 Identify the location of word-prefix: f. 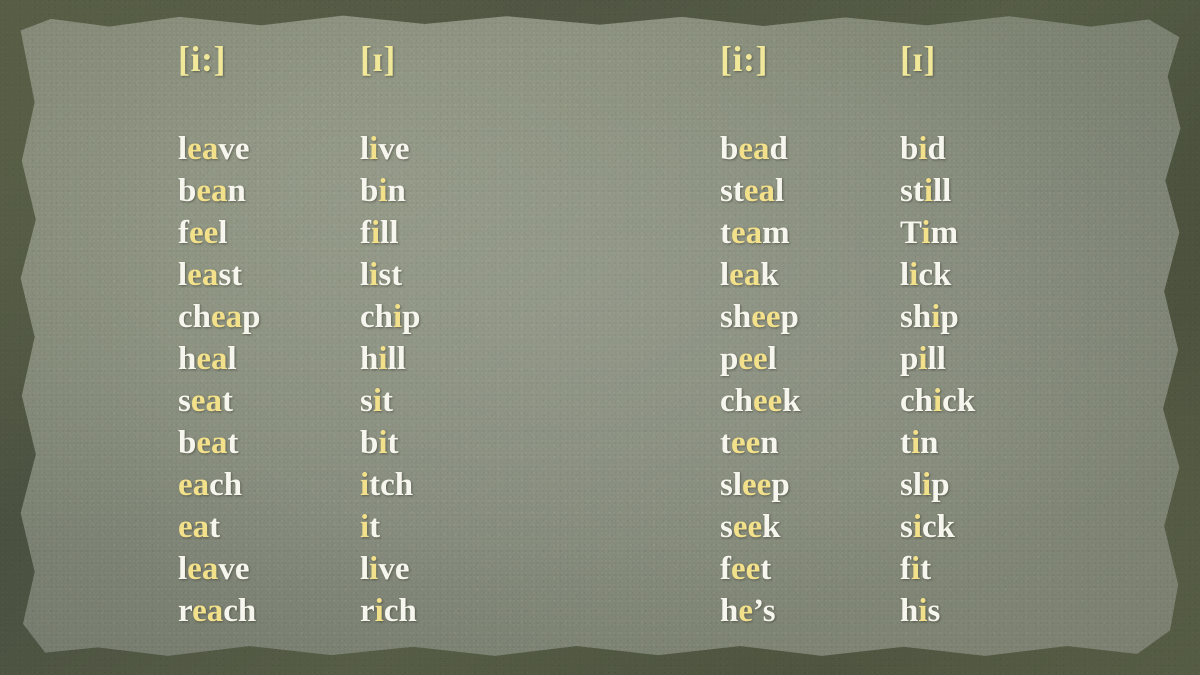
(365, 233).